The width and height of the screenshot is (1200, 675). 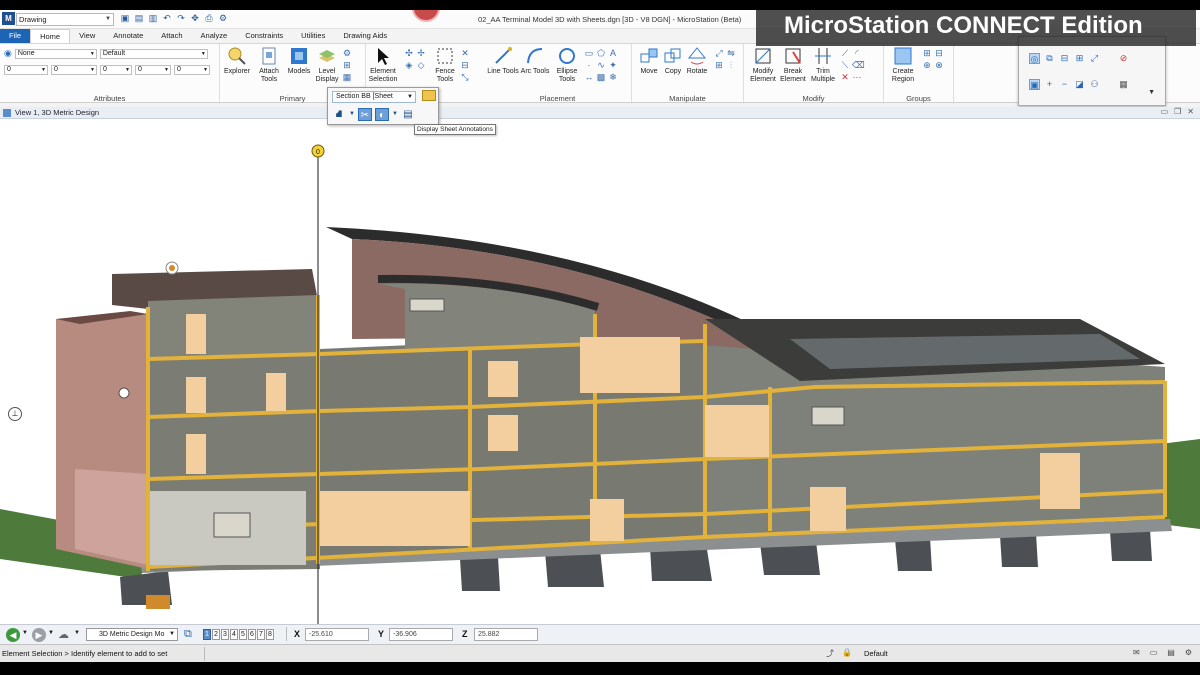 I want to click on tab-home: Home, so click(x=50, y=36).